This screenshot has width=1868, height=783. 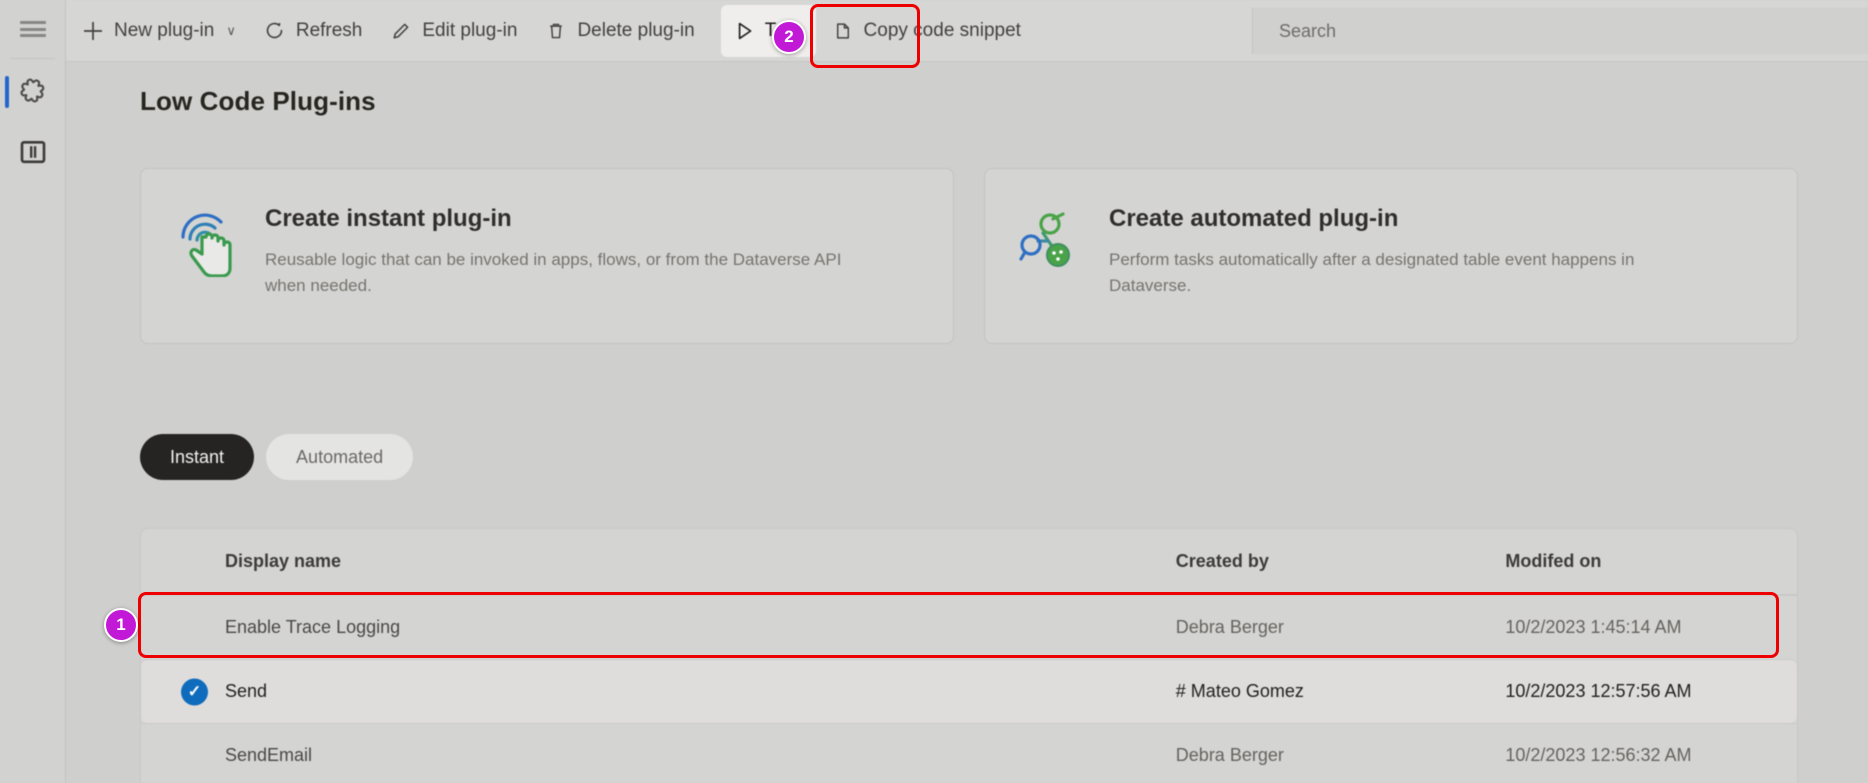 What do you see at coordinates (258, 101) in the screenshot?
I see `page-title: Low Code Plug-ins` at bounding box center [258, 101].